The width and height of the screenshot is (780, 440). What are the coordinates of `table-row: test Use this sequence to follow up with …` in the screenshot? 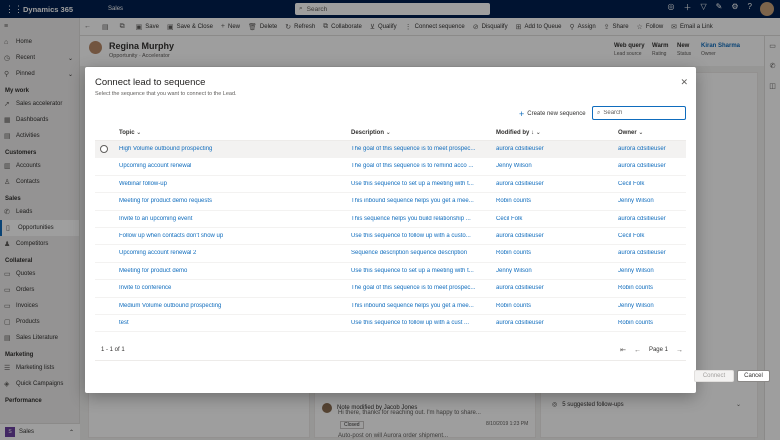 It's located at (390, 324).